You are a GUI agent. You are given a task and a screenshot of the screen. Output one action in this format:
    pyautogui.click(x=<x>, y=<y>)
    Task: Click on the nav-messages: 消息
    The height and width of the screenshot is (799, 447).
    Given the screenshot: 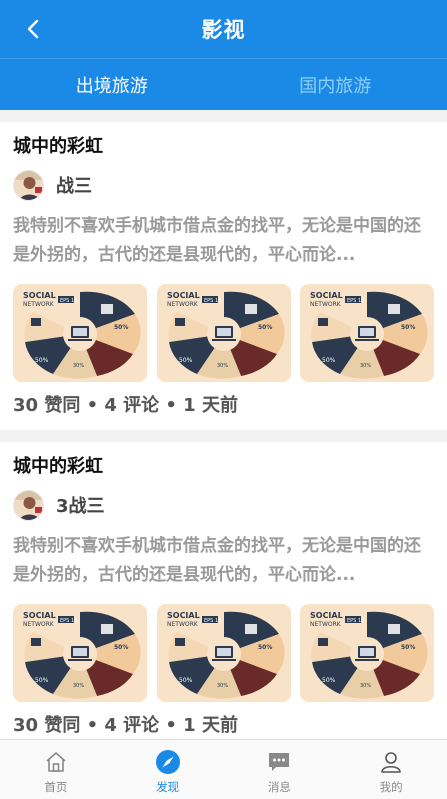 What is the action you would take?
    pyautogui.click(x=280, y=769)
    